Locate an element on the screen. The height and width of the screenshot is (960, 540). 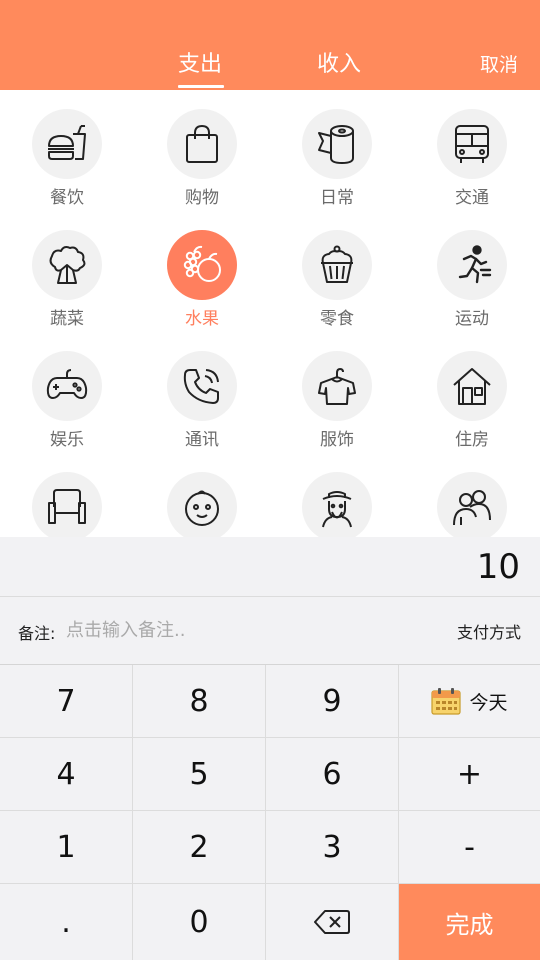
category-label: 通讯 is located at coordinates (202, 440).